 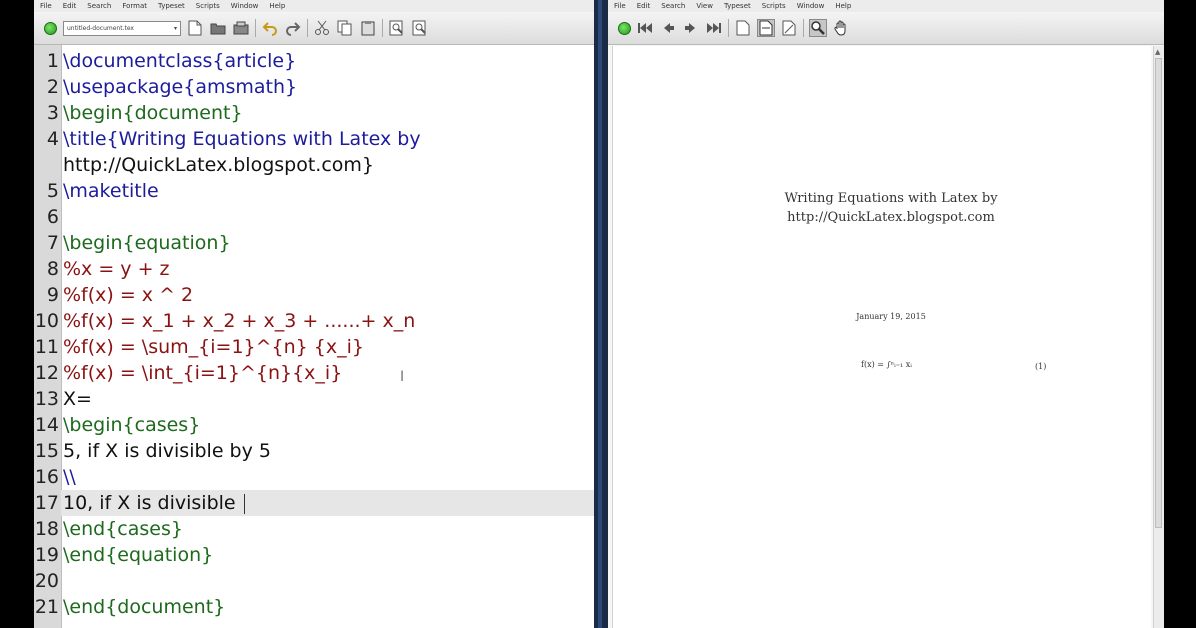 I want to click on text-caret, so click(x=244, y=503).